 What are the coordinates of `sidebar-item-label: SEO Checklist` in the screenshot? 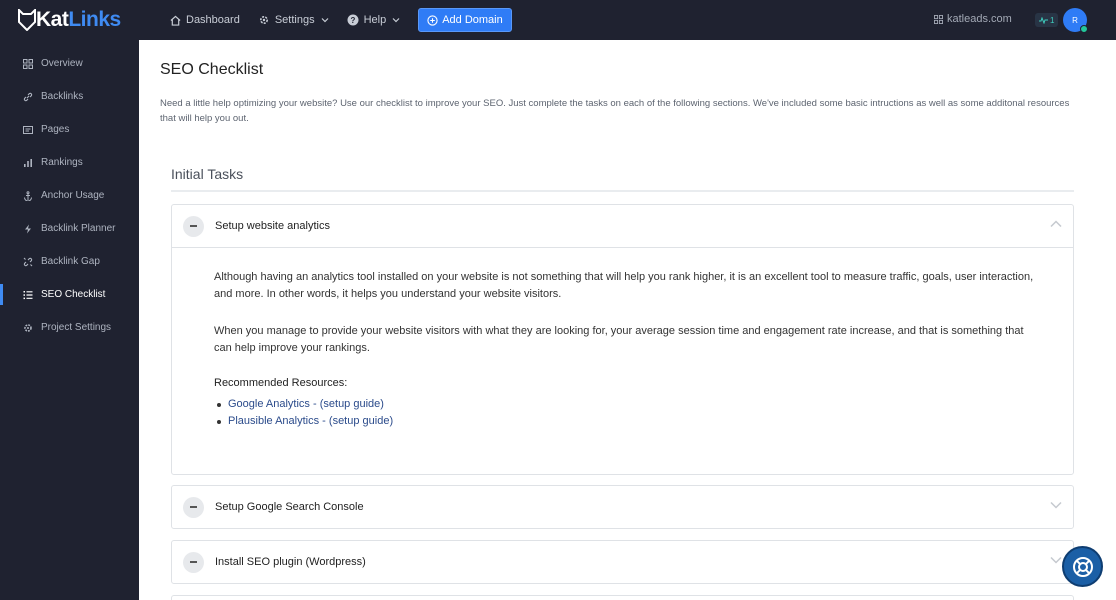 It's located at (73, 294).